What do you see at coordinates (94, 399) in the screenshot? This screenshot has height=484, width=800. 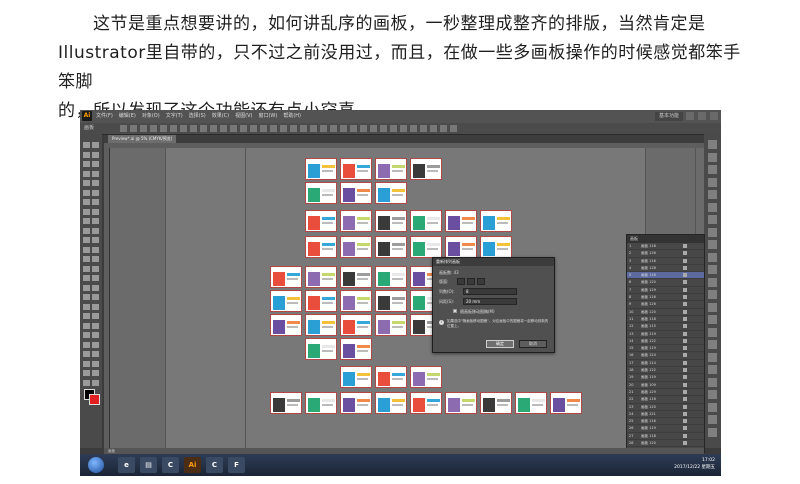 I see `stroke-color-swatch` at bounding box center [94, 399].